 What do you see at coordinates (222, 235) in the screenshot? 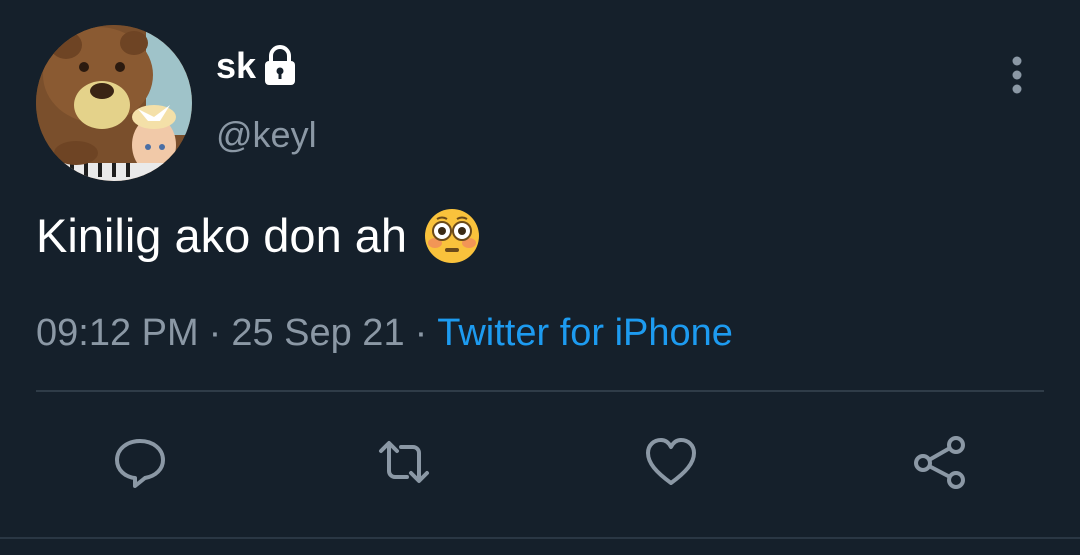
I see `tweet-text-content: Kinilig ako don ah` at bounding box center [222, 235].